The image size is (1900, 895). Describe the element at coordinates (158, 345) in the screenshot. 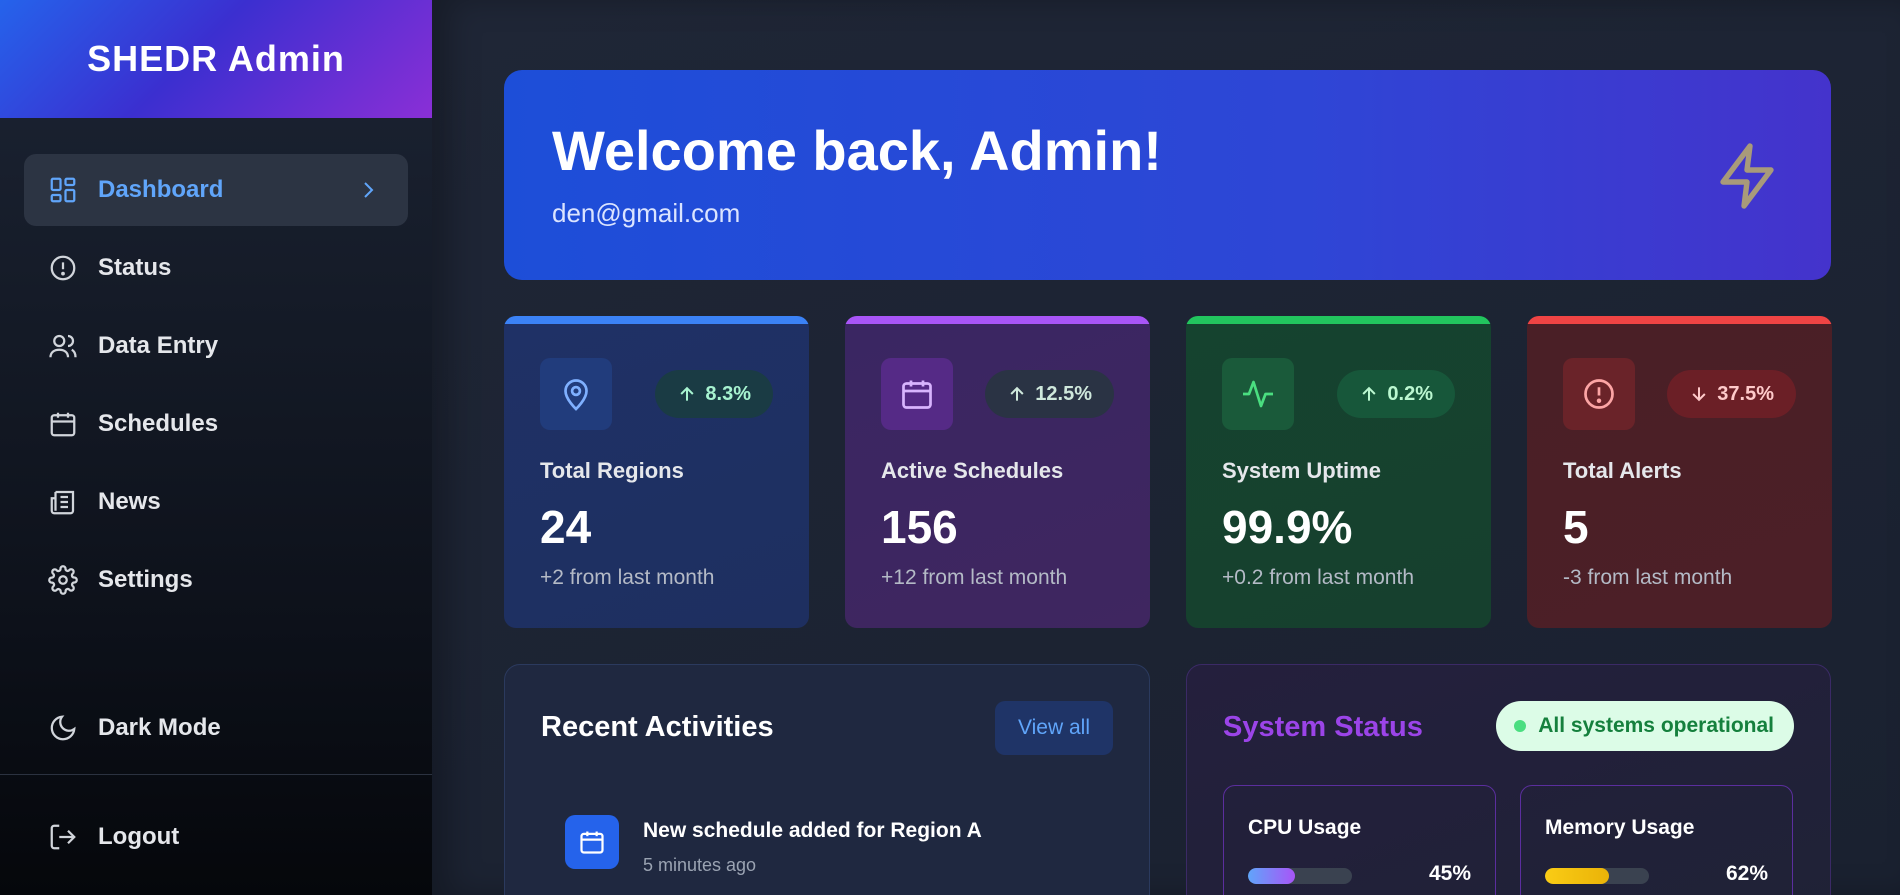

I see `sidebar-item-label: Data Entry` at that location.